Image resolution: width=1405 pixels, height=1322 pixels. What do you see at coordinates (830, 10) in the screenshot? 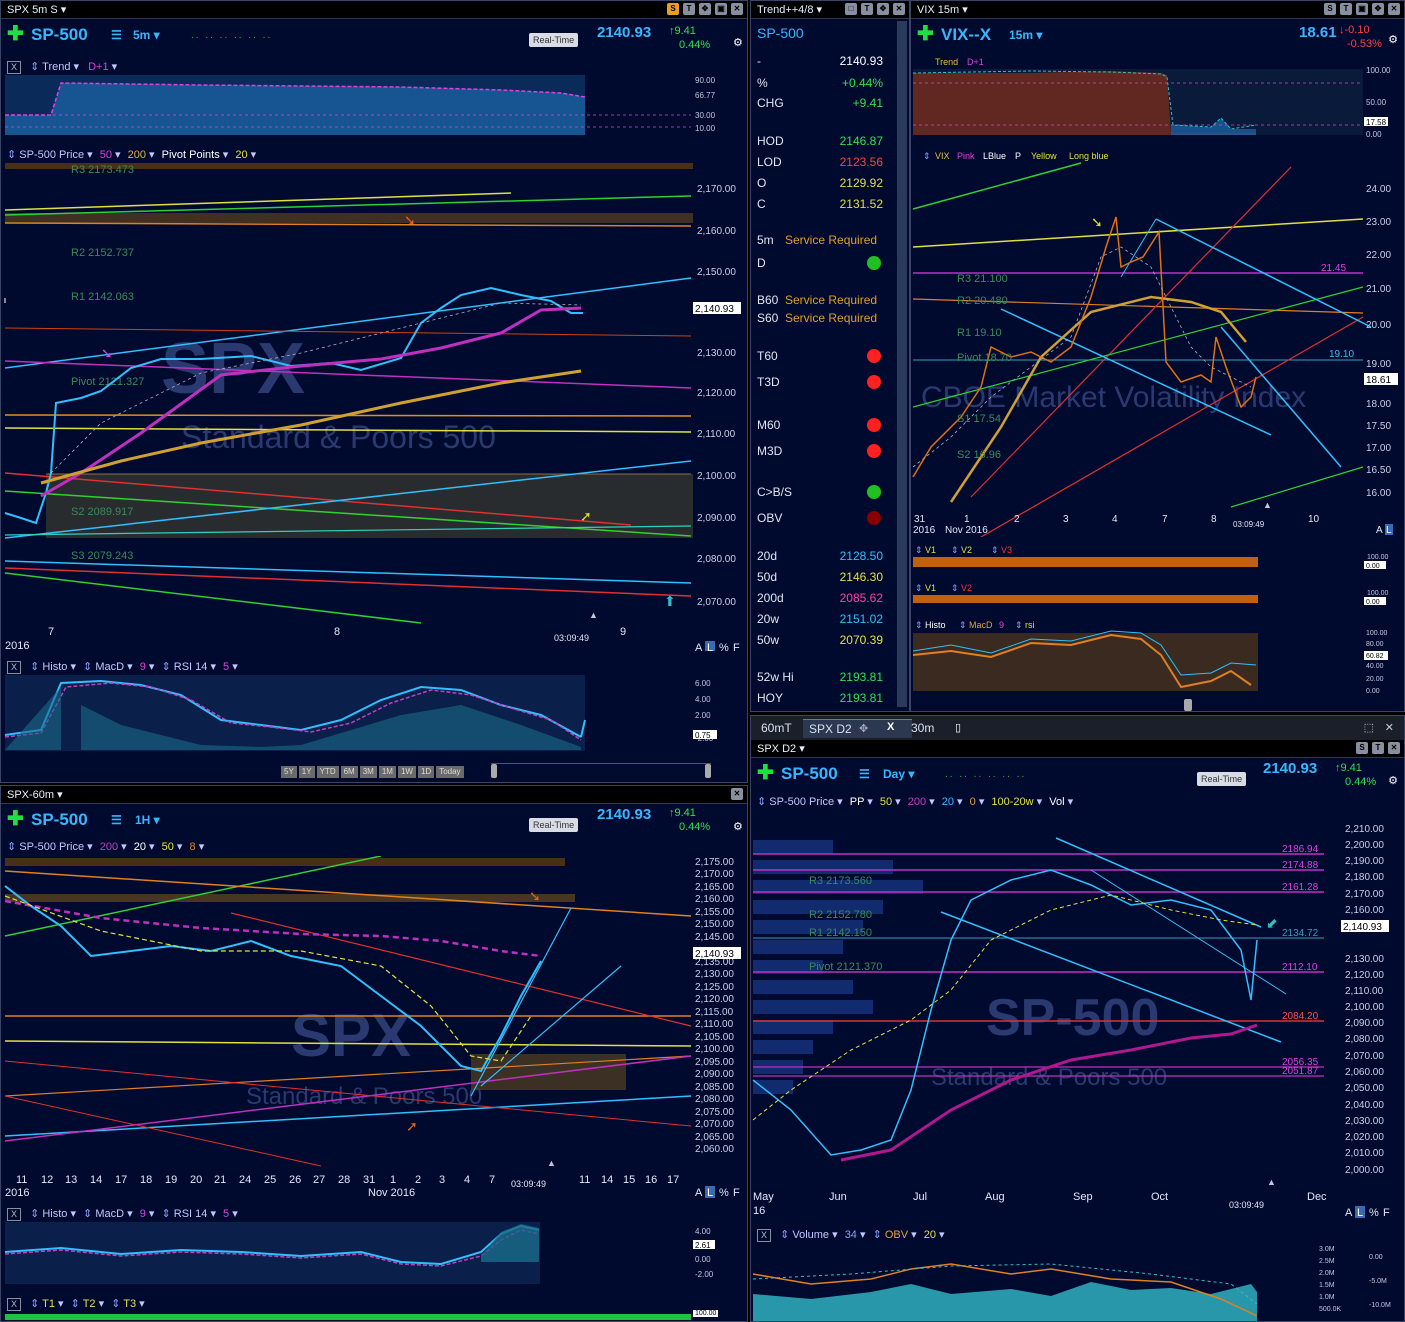
I see `window-title-bar: Trend++4/8 ▾ □ T ✥ ✕` at bounding box center [830, 10].